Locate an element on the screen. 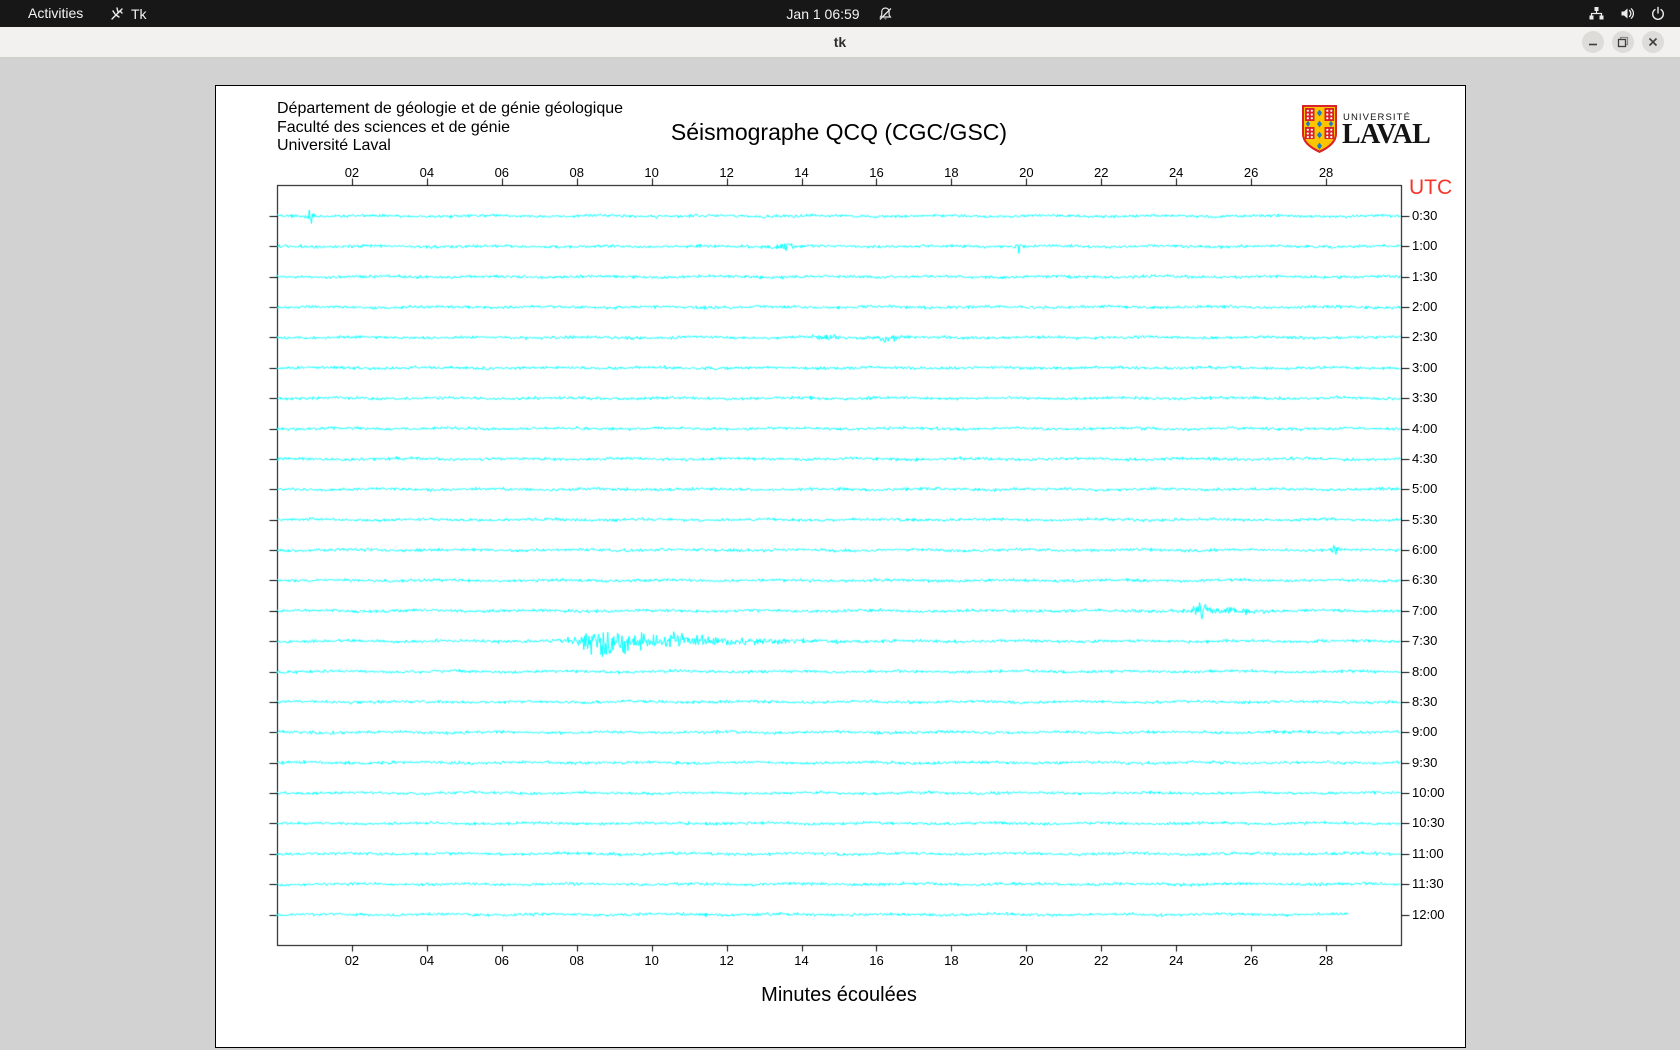 This screenshot has height=1050, width=1680. time-label: 4:30 is located at coordinates (1425, 458).